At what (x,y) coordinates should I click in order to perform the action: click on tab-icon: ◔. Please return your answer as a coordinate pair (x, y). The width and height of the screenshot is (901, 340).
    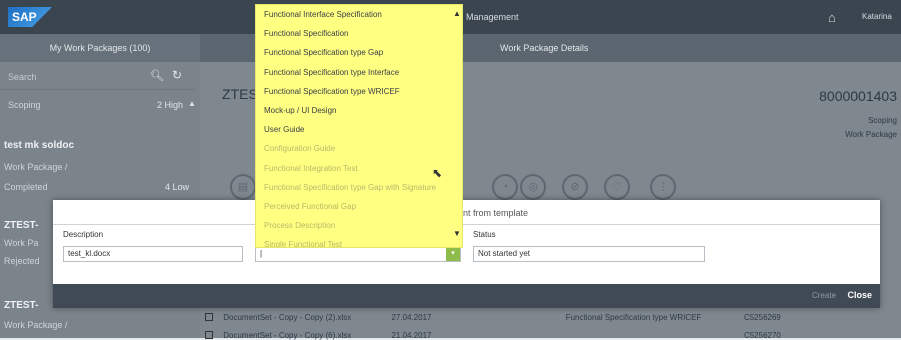
    Looking at the image, I should click on (505, 187).